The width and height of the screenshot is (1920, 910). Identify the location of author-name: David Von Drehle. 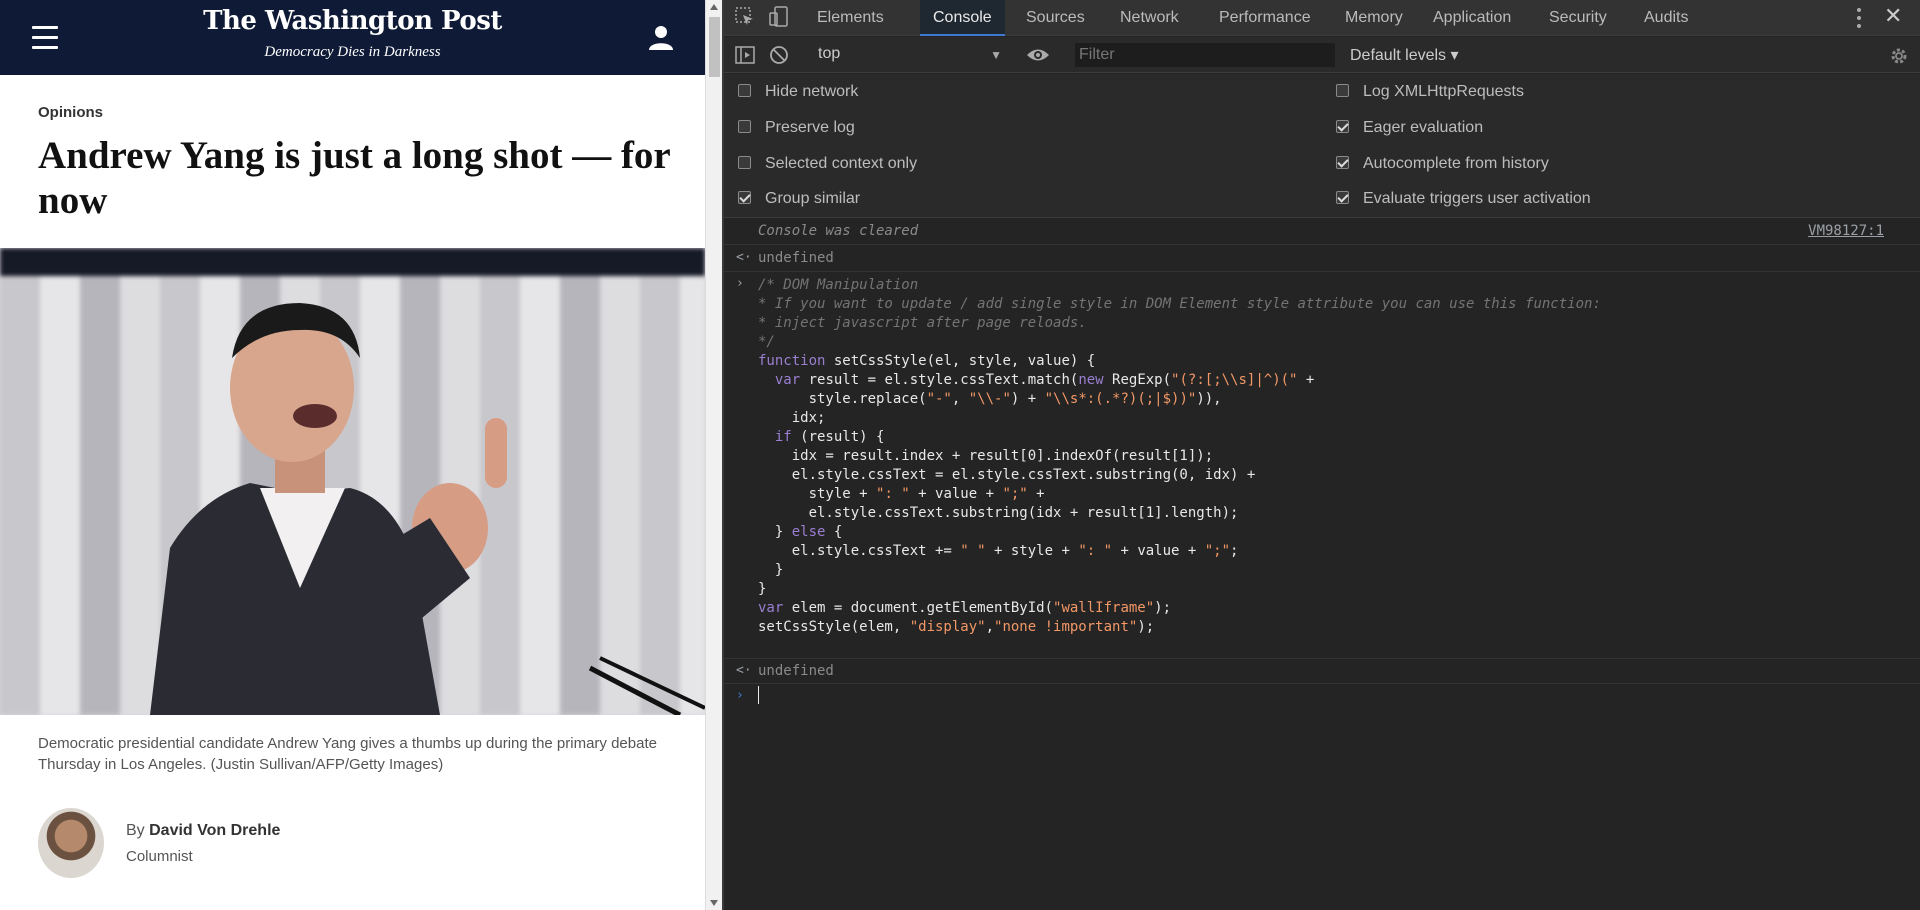
(214, 830).